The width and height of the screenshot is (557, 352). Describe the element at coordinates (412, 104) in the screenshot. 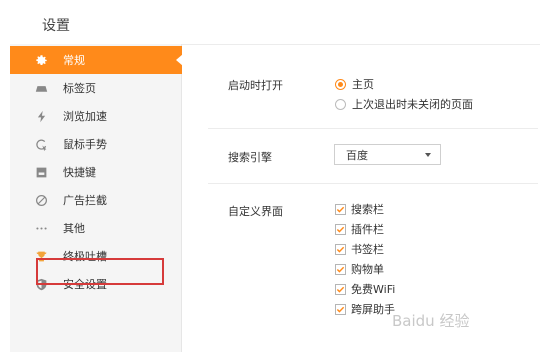

I see `radio-label: 上次退出时未关闭的页面` at that location.